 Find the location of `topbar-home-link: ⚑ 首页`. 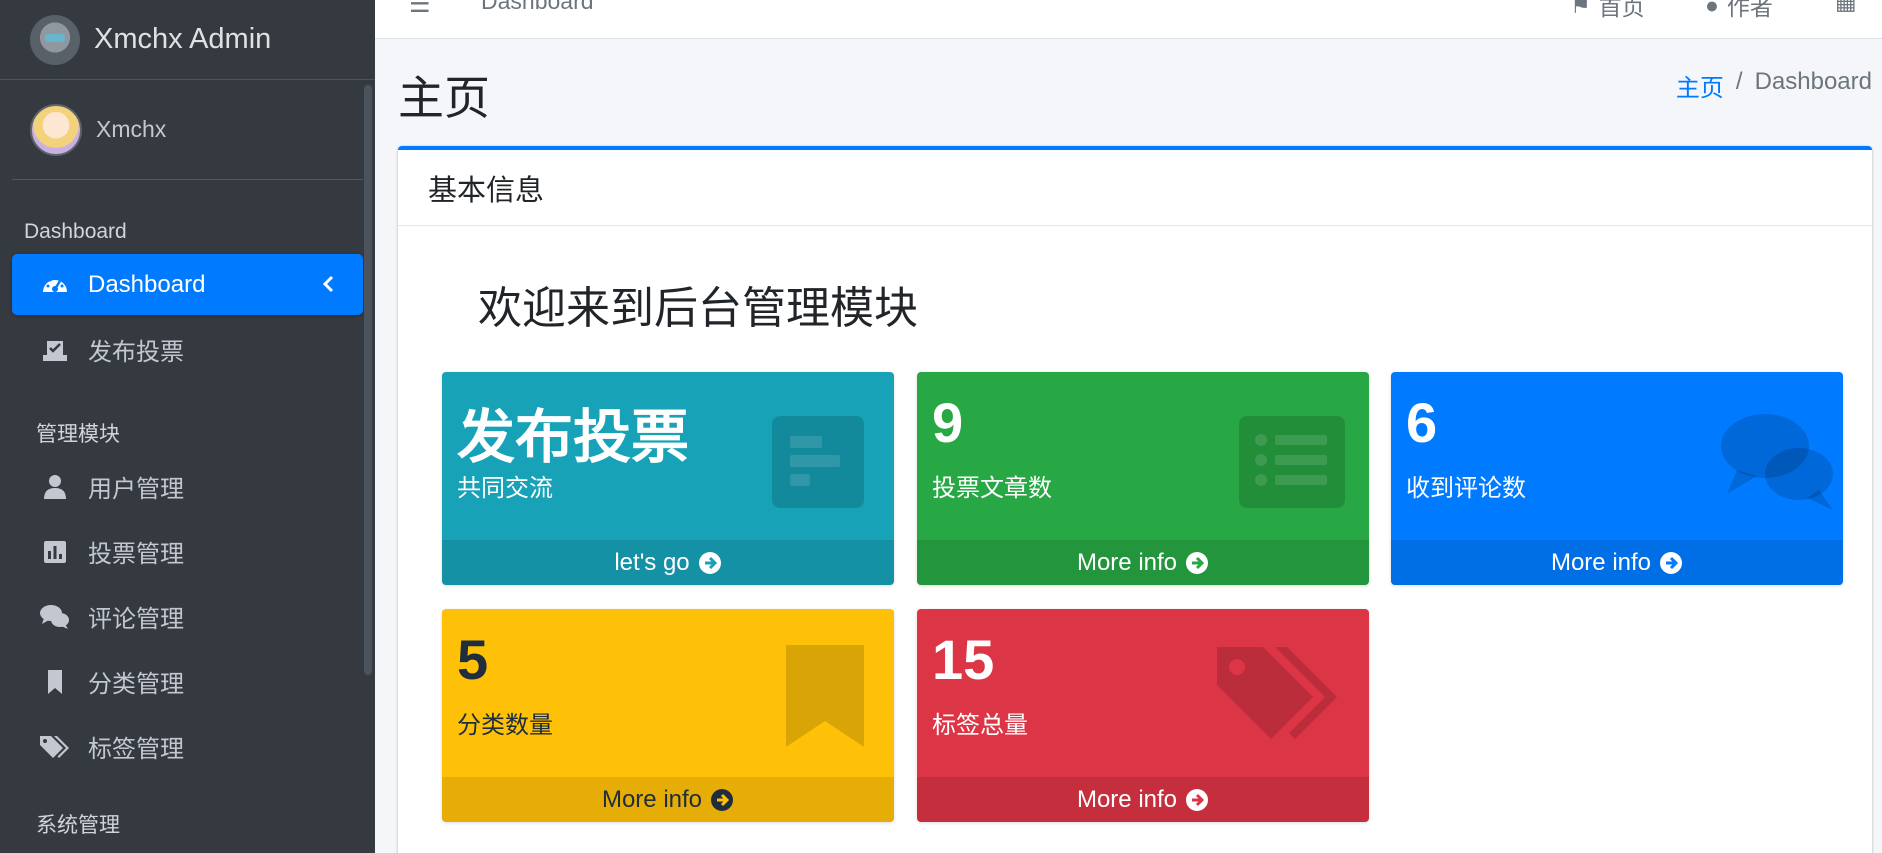

topbar-home-link: ⚑ 首页 is located at coordinates (1607, 11).